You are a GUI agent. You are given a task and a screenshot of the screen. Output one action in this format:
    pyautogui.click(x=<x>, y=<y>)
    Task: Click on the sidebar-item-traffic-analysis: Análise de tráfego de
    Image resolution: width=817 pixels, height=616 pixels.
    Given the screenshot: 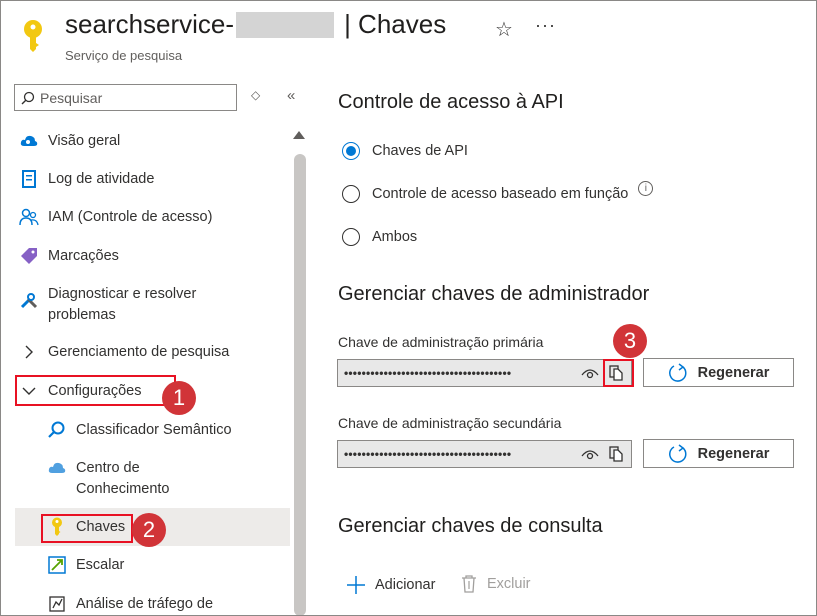 What is the action you would take?
    pyautogui.click(x=130, y=604)
    